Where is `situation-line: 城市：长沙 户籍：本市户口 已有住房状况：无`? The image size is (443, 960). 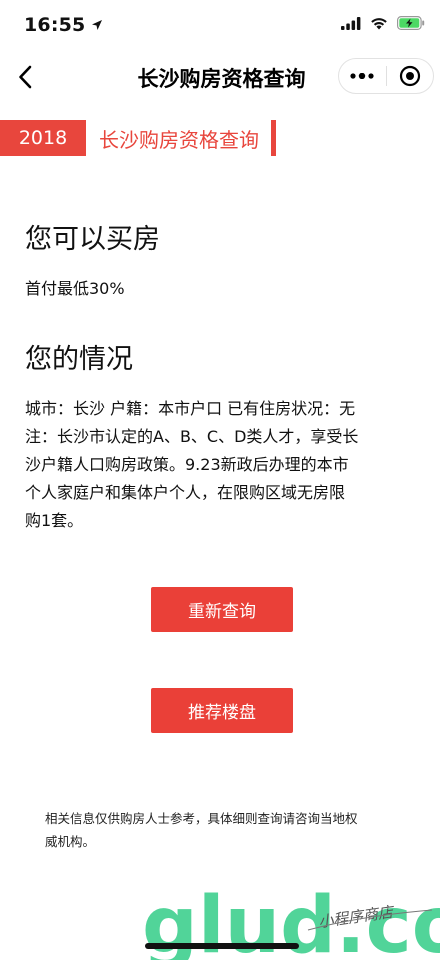
situation-line: 城市：长沙 户籍：本市户口 已有住房状况：无 is located at coordinates (190, 408).